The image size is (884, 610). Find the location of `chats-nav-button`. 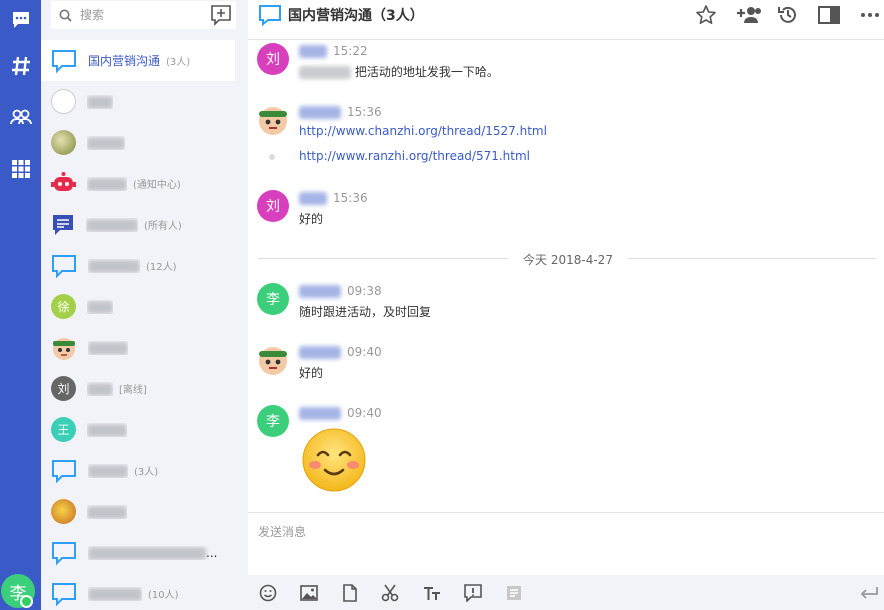

chats-nav-button is located at coordinates (20, 20).